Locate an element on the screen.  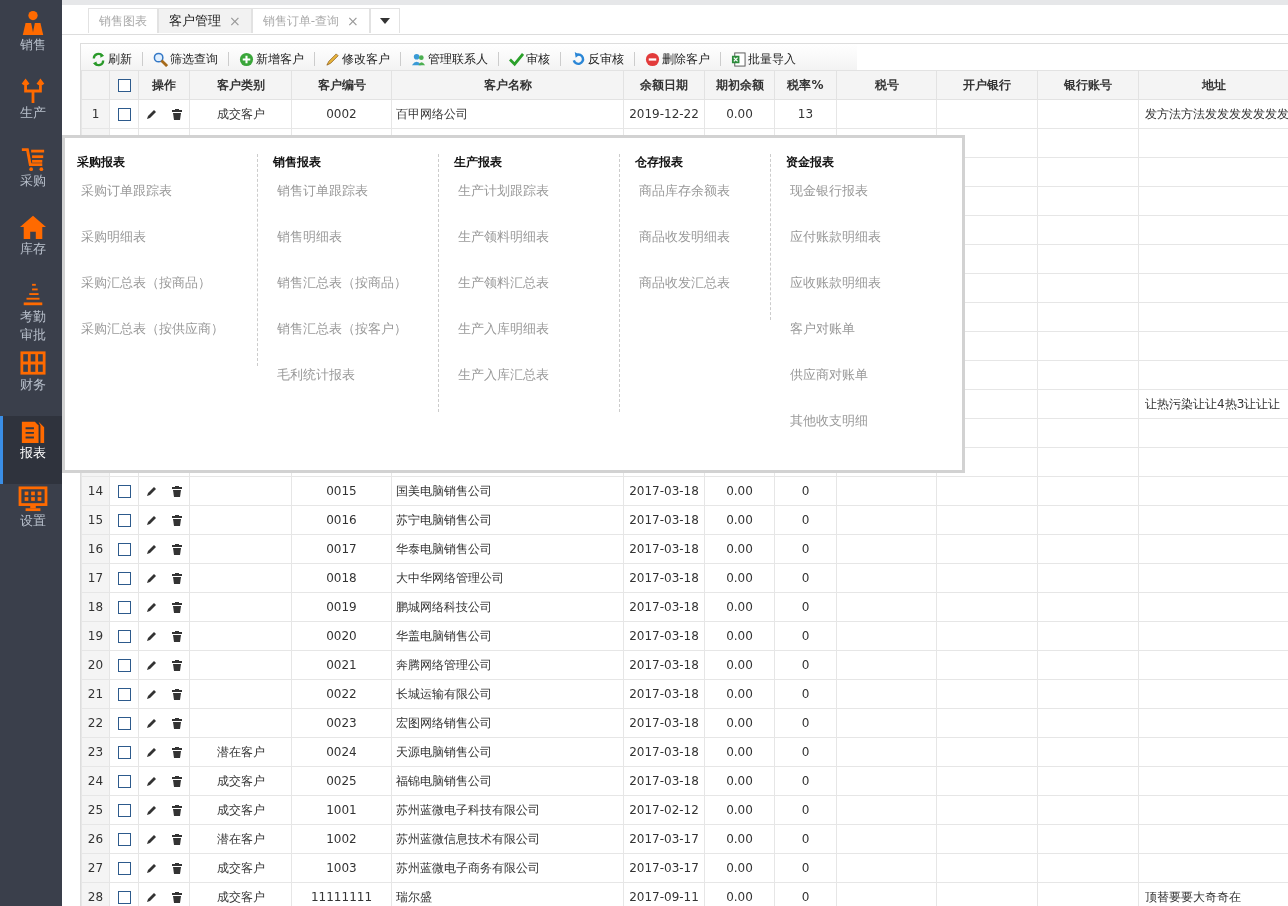
menu-item: 应收账款明细表 is located at coordinates (865, 297).